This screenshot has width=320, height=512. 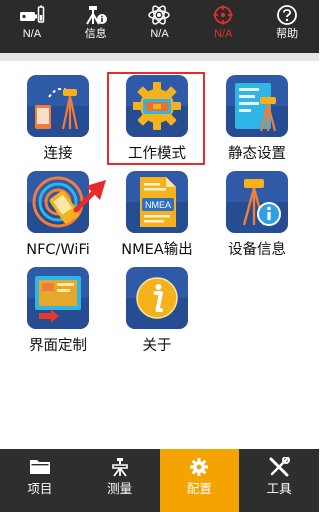 What do you see at coordinates (58, 106) in the screenshot?
I see `connect-icon` at bounding box center [58, 106].